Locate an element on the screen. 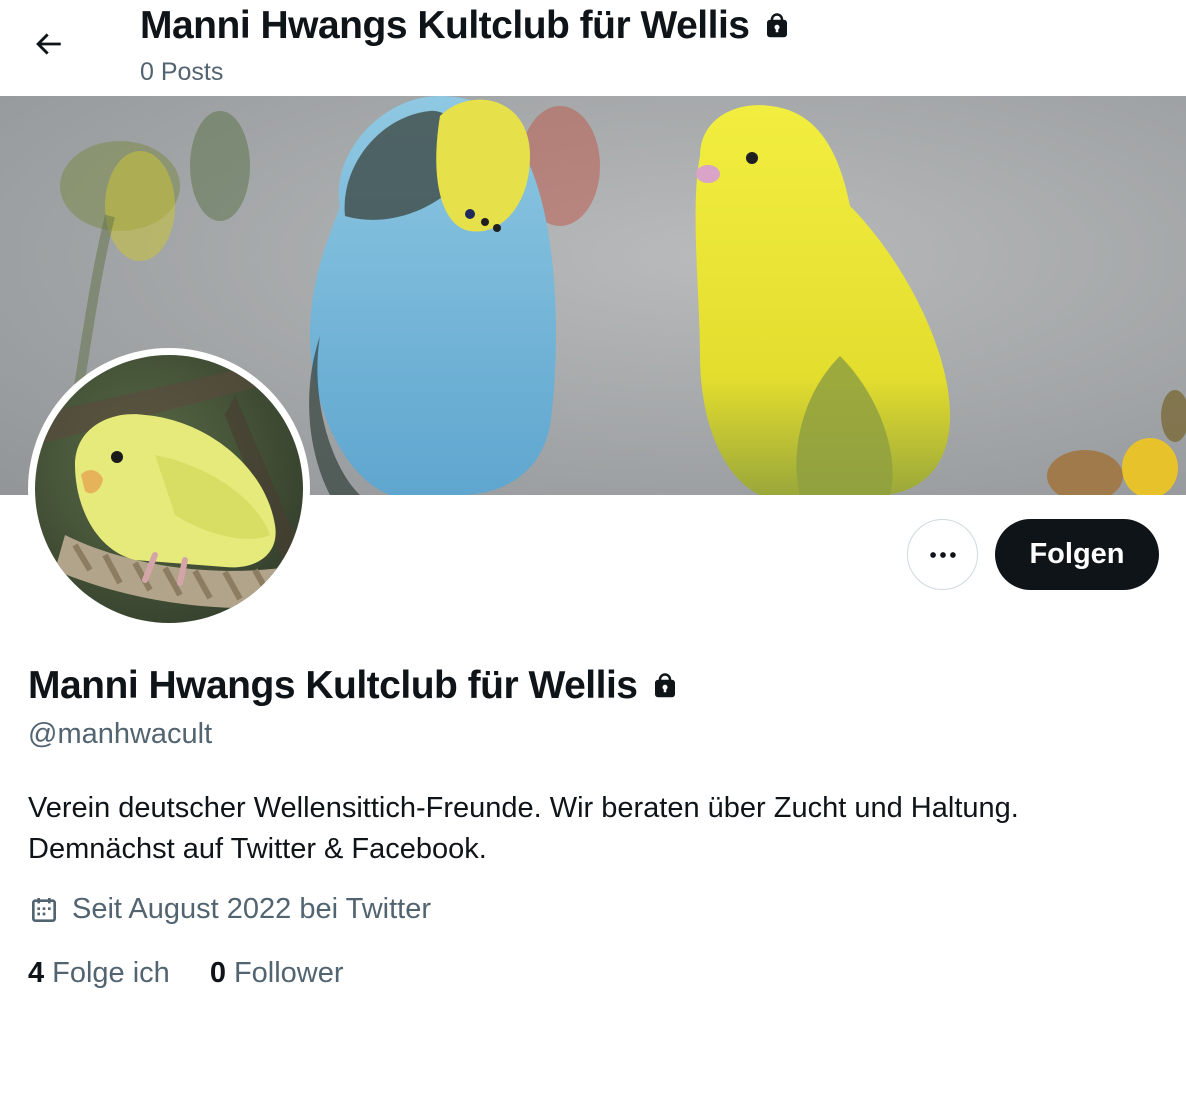 The width and height of the screenshot is (1186, 1118). join-date: Seit August 2022 bei Twitter is located at coordinates (229, 909).